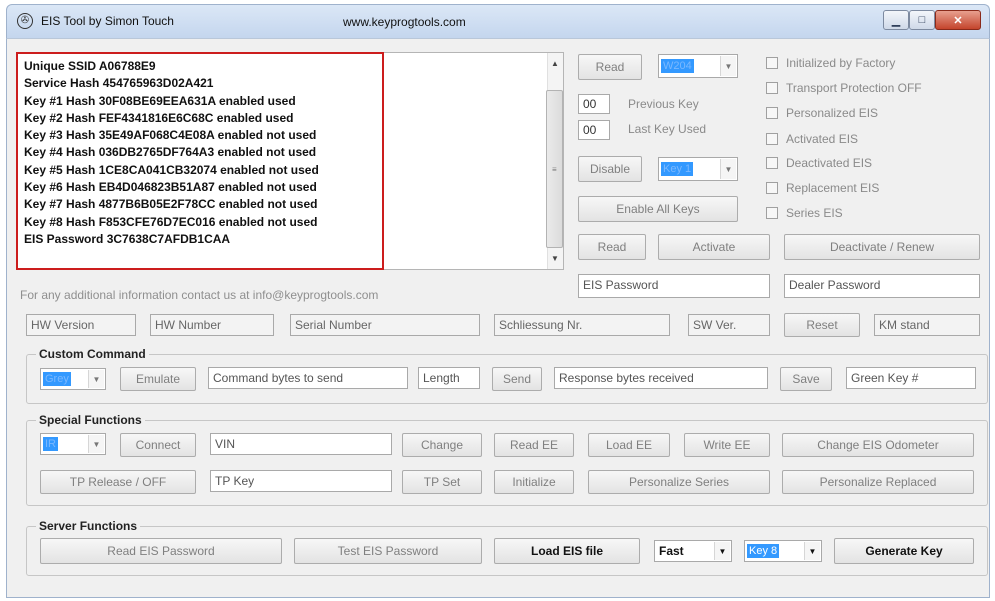 The width and height of the screenshot is (995, 601). I want to click on hw-version-field: HW Version, so click(81, 325).